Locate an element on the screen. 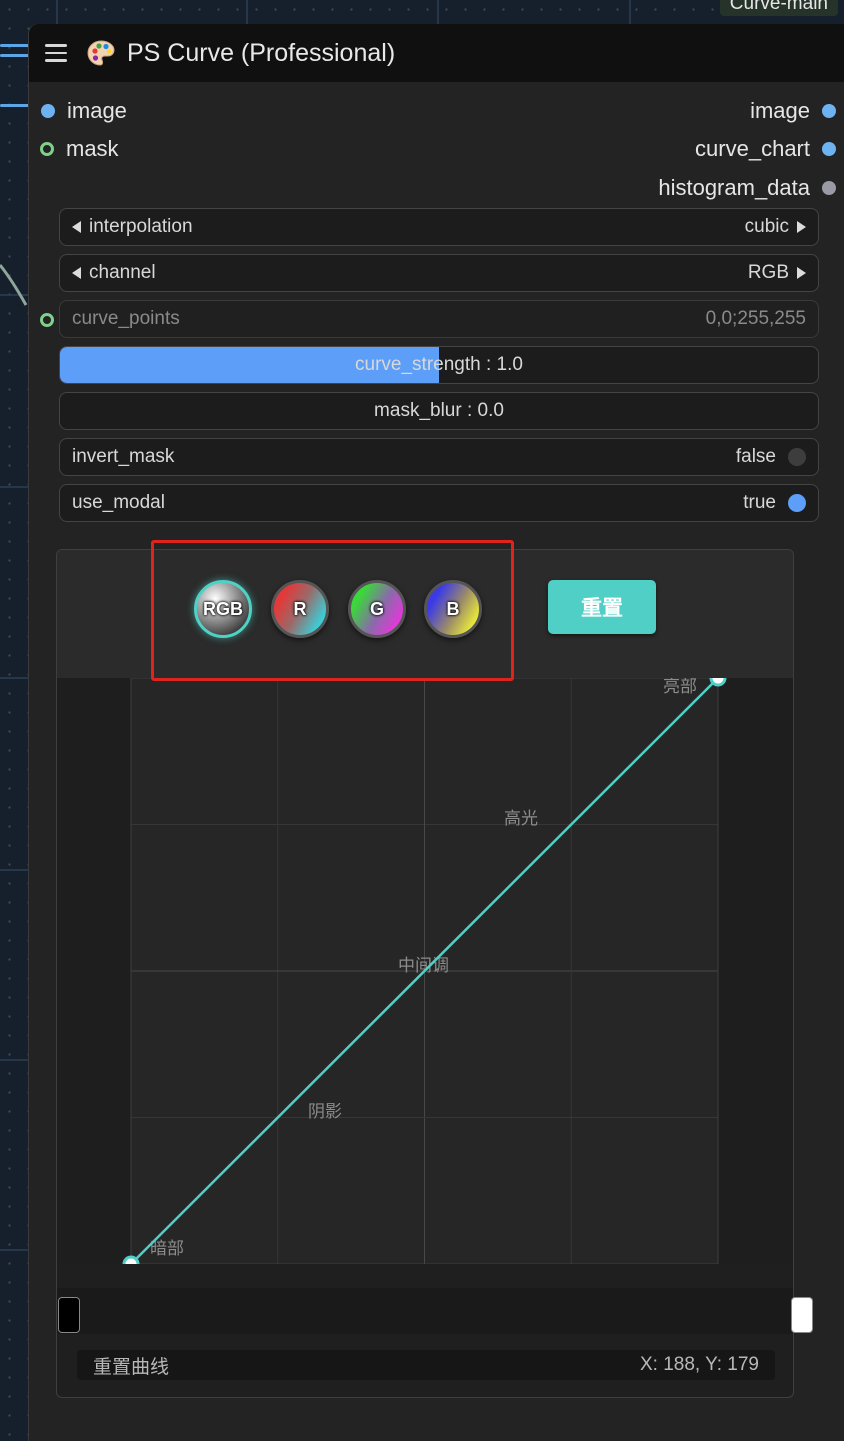 This screenshot has height=1441, width=844. use-modal-label: use_modal is located at coordinates (118, 502).